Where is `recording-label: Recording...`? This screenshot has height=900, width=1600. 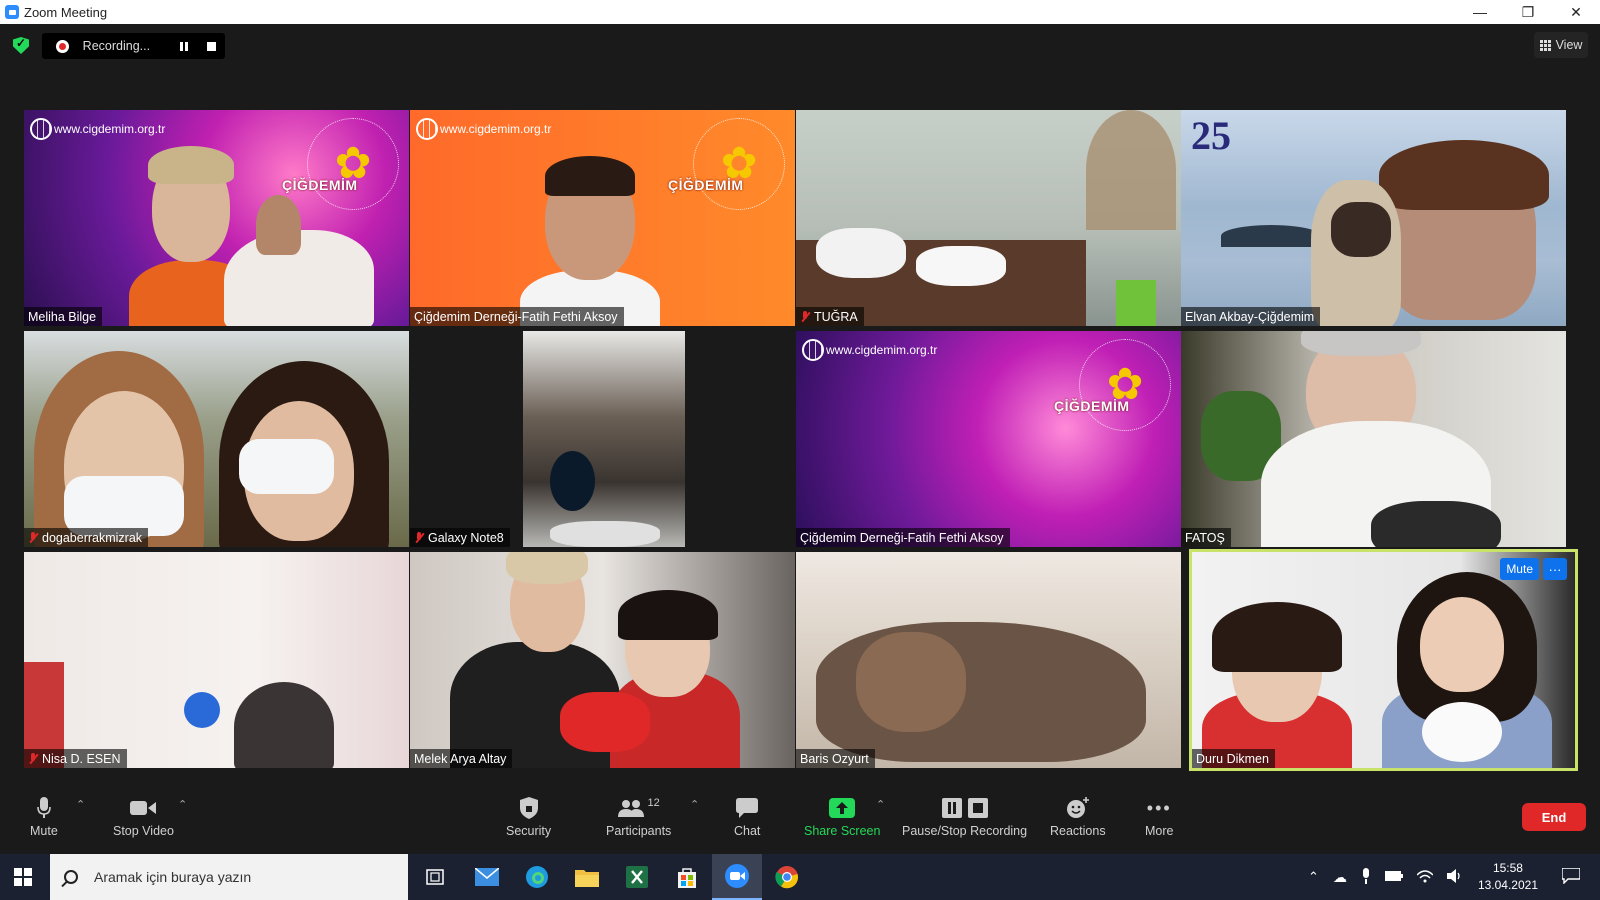
recording-label: Recording... is located at coordinates (116, 46).